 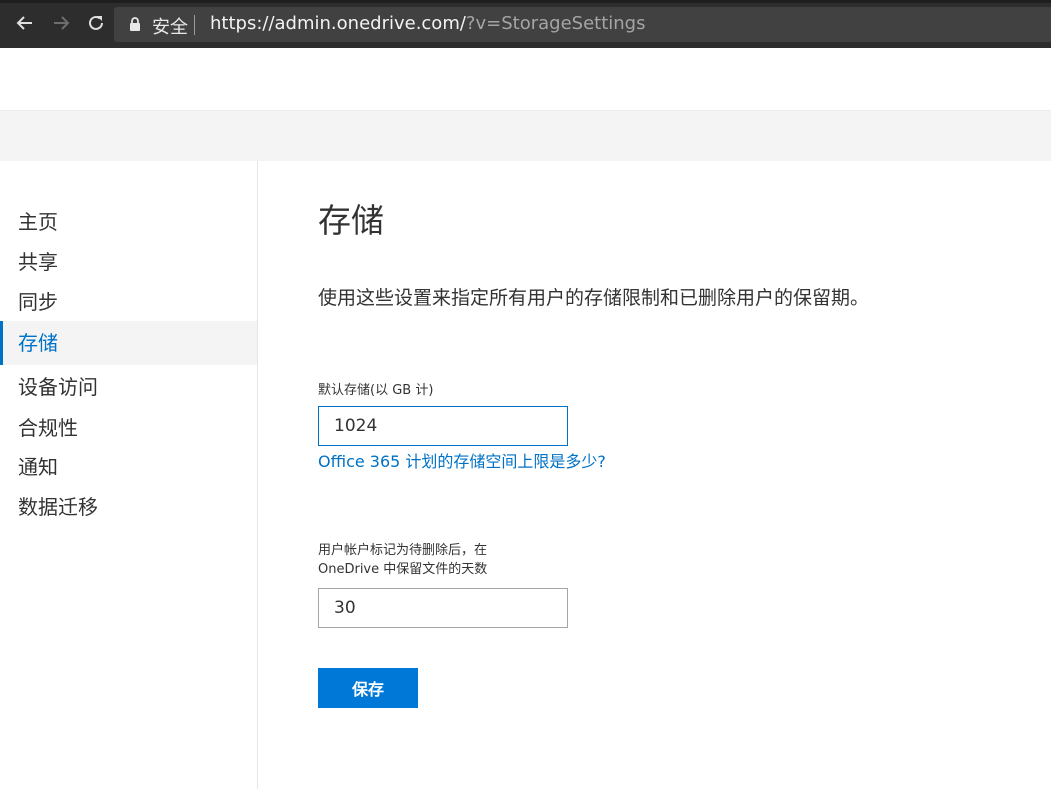 I want to click on forward-button, so click(x=61, y=23).